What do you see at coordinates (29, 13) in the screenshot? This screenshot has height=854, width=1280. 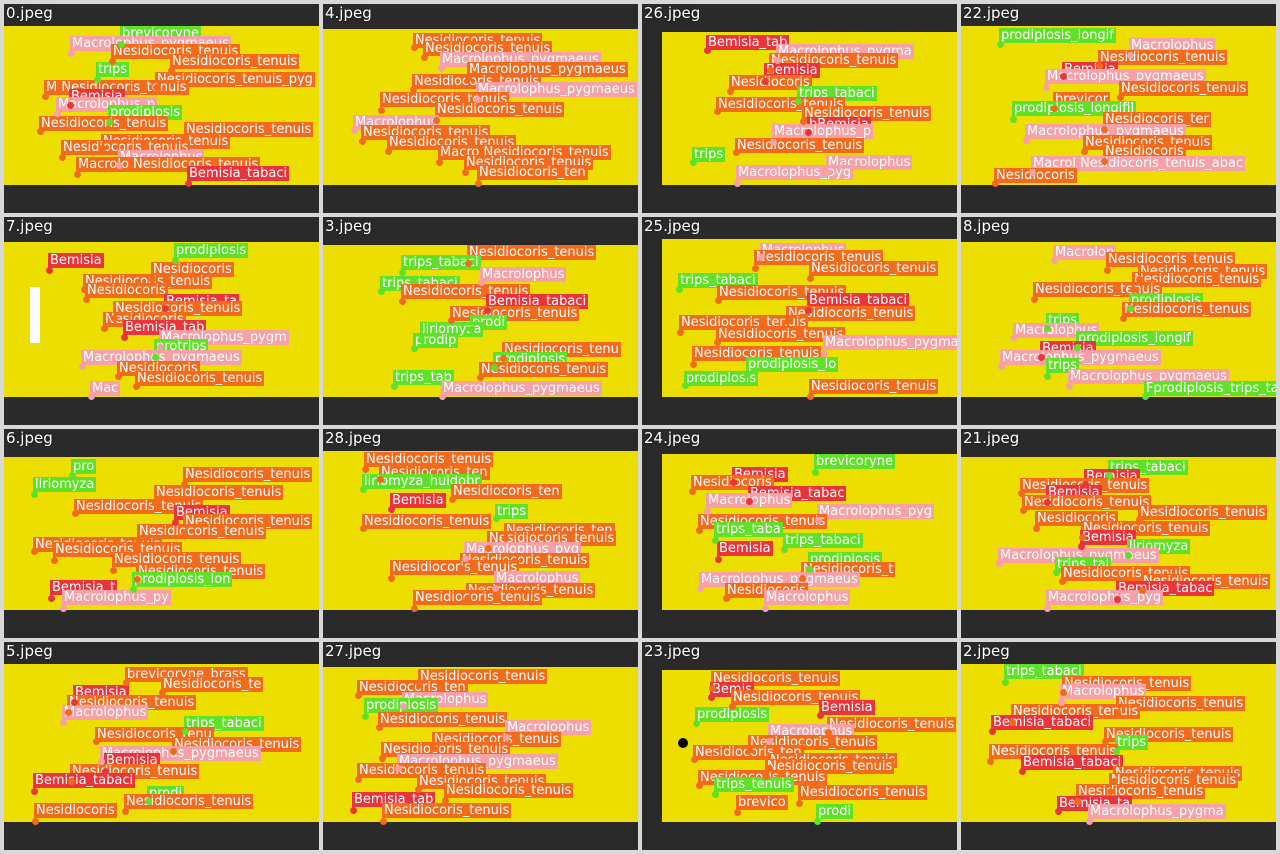 I see `tile-filename: 0.jpeg` at bounding box center [29, 13].